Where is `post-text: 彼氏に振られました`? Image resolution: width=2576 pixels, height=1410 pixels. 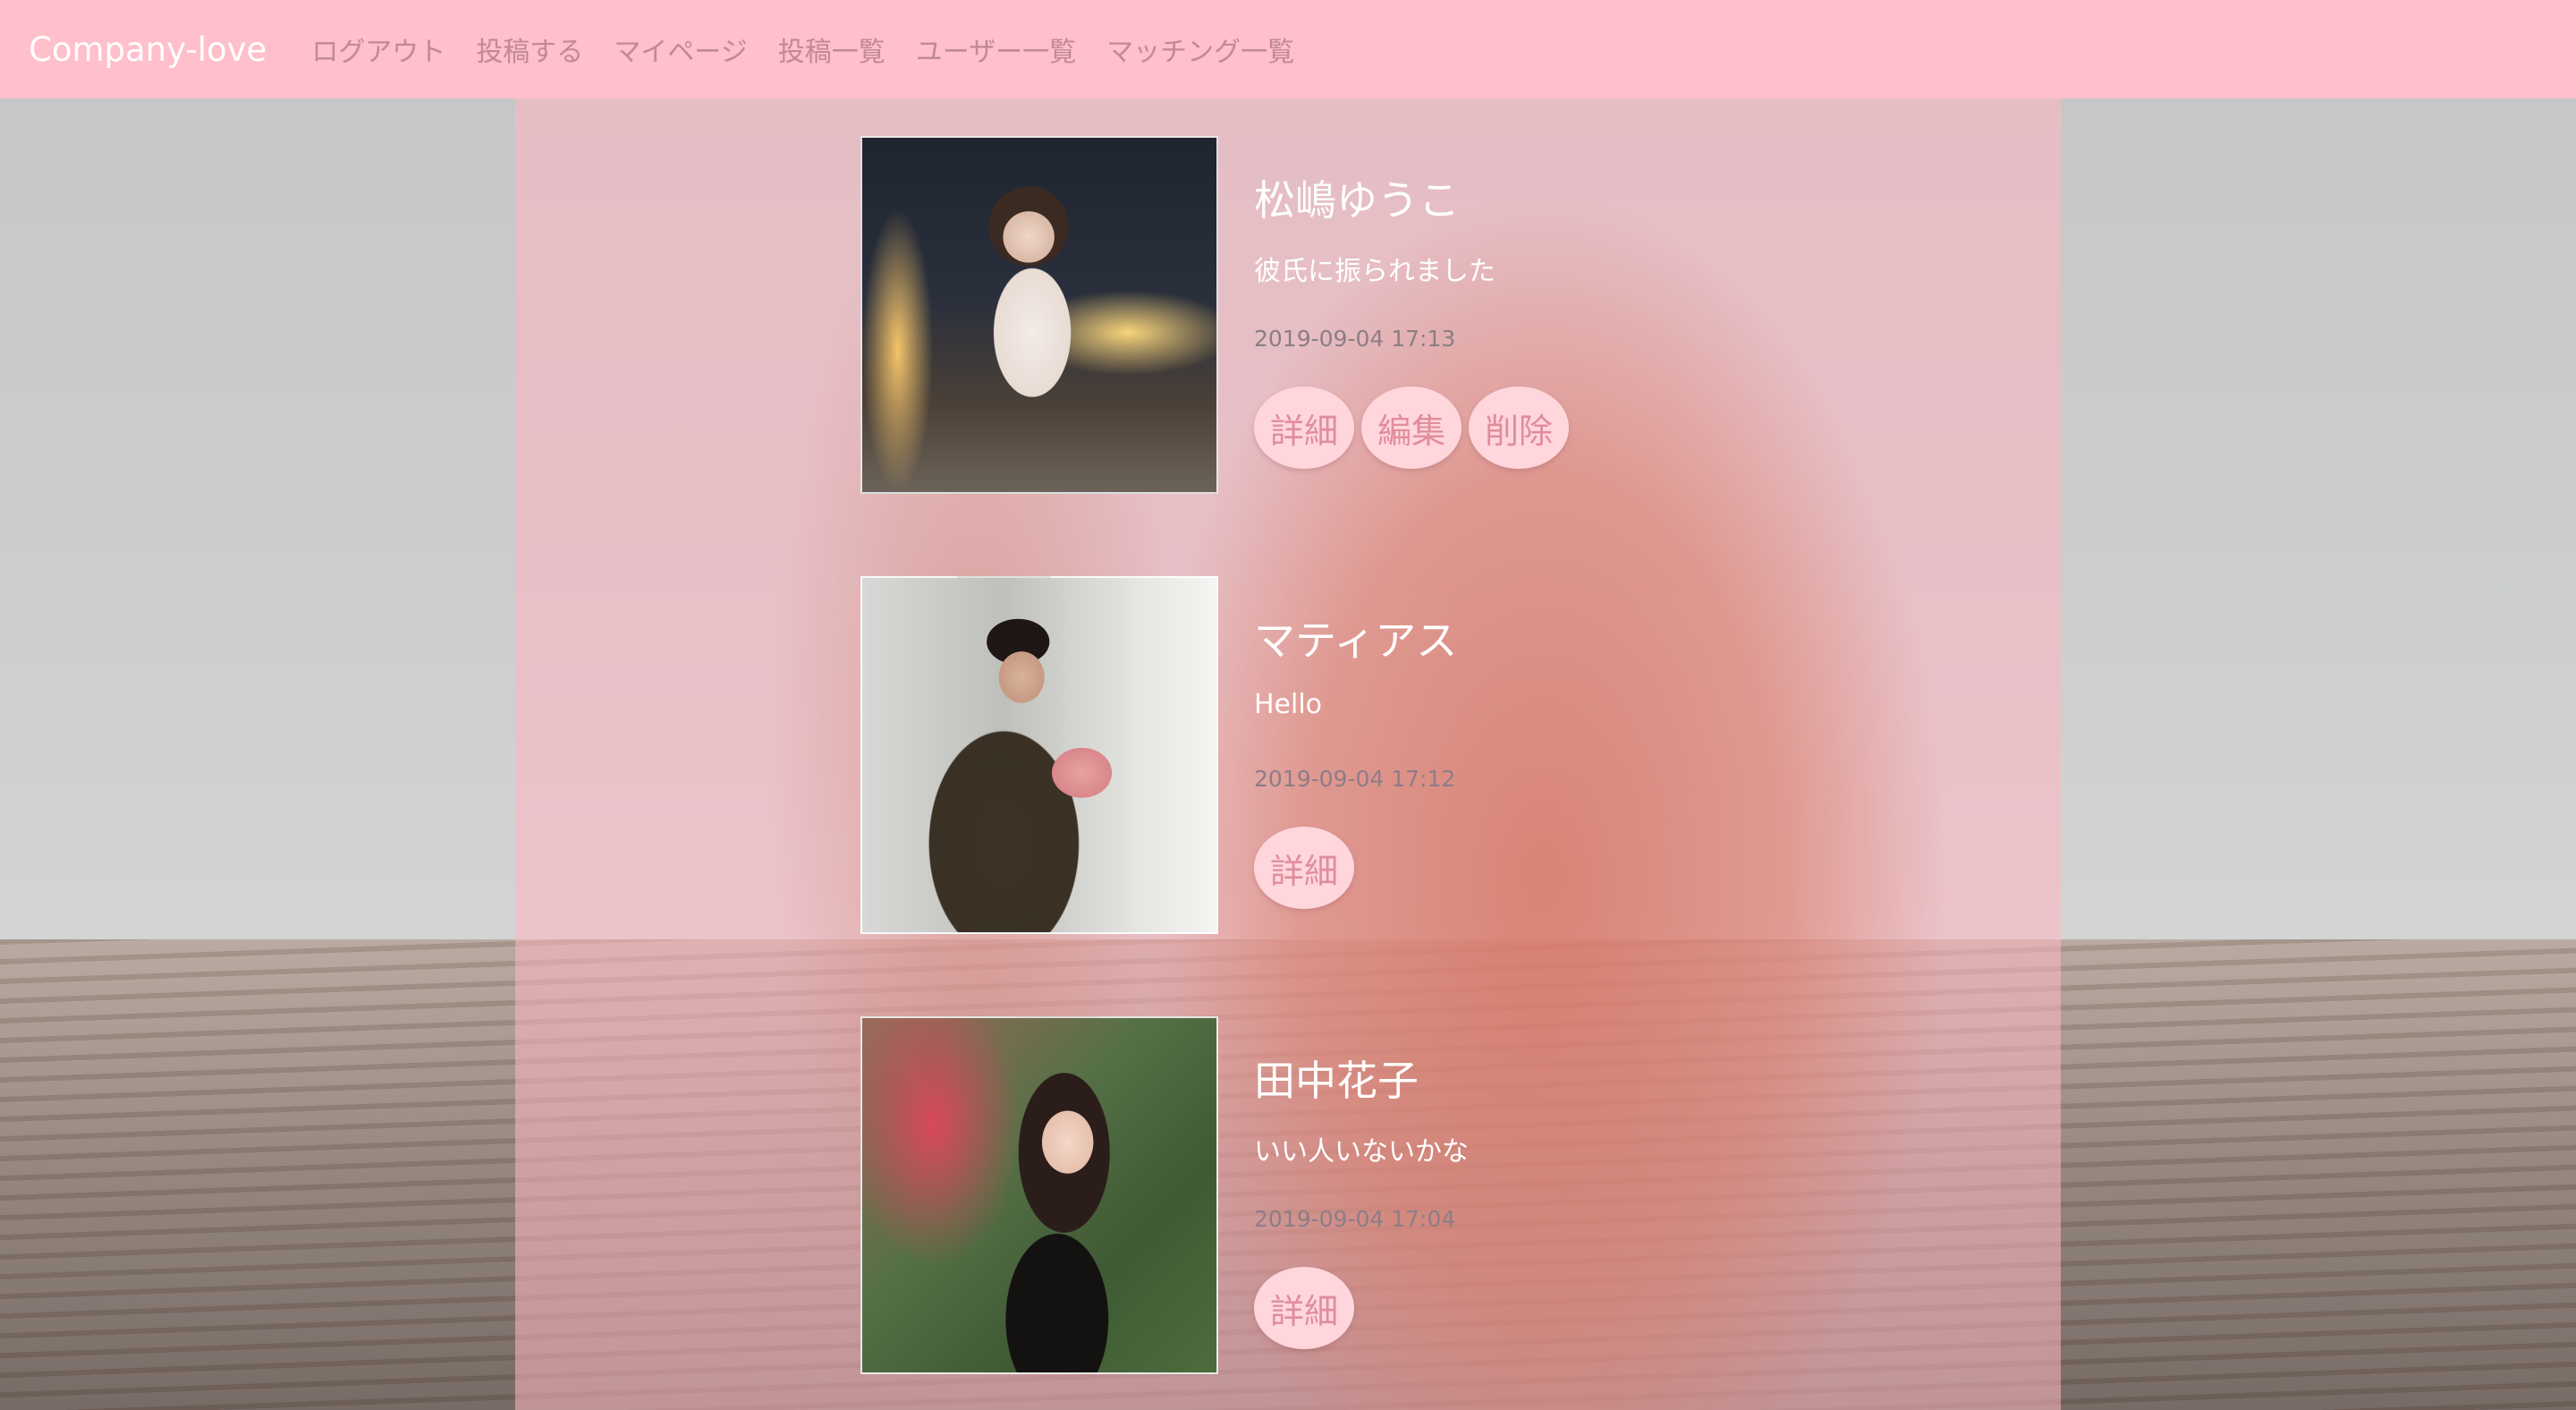 post-text: 彼氏に振られました is located at coordinates (1375, 271).